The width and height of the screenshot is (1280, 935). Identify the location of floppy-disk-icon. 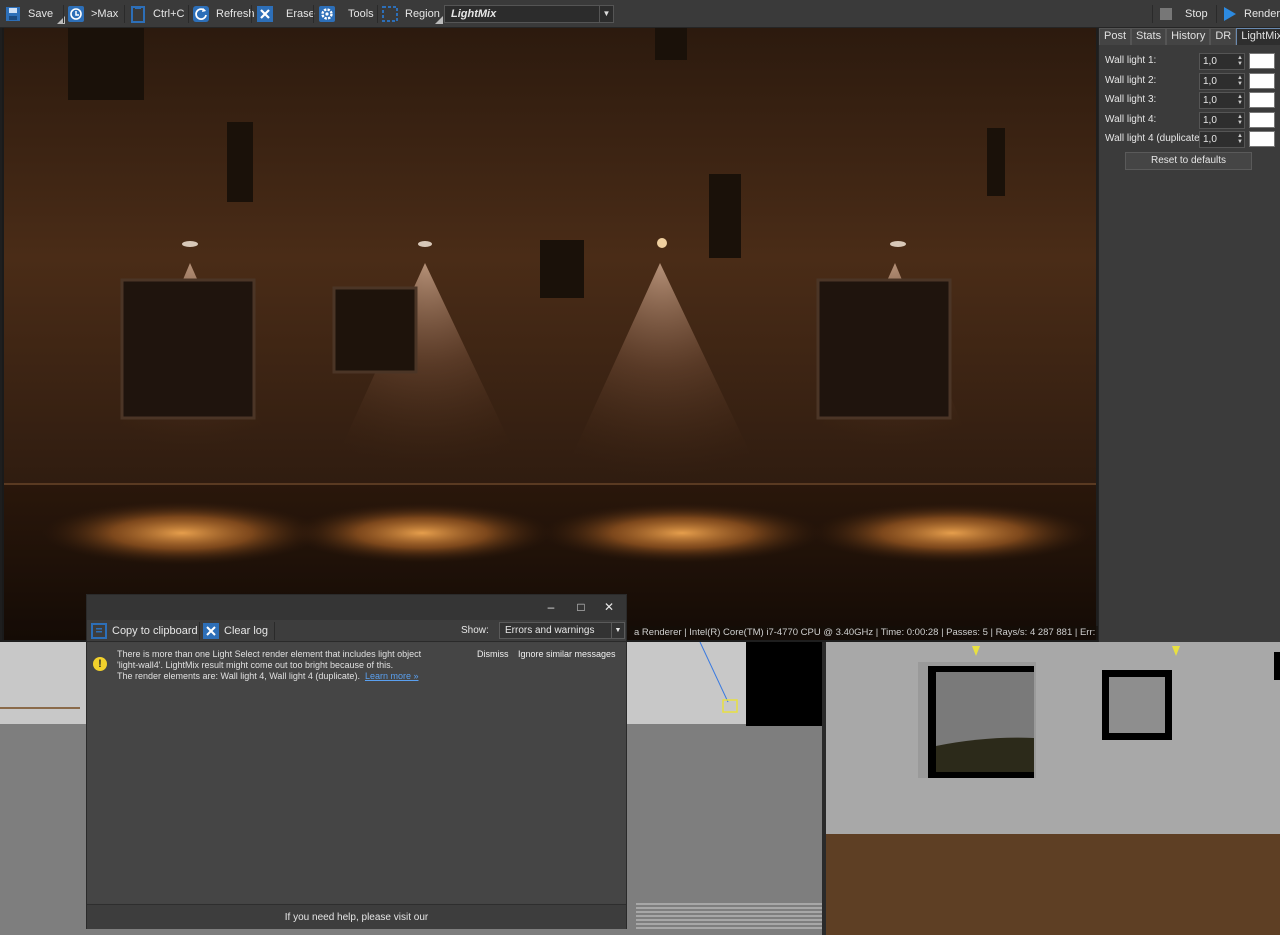
(13, 14).